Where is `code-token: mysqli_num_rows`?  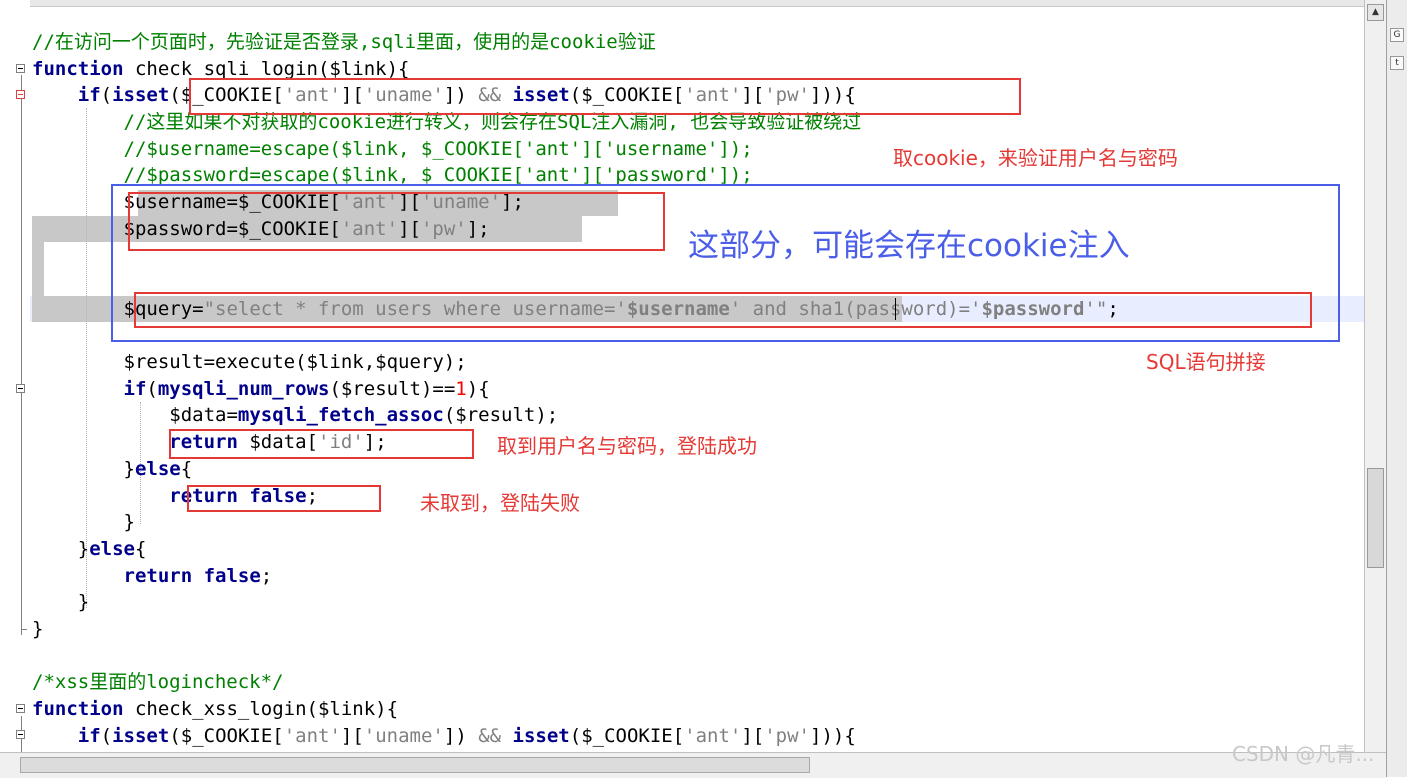
code-token: mysqli_num_rows is located at coordinates (243, 389).